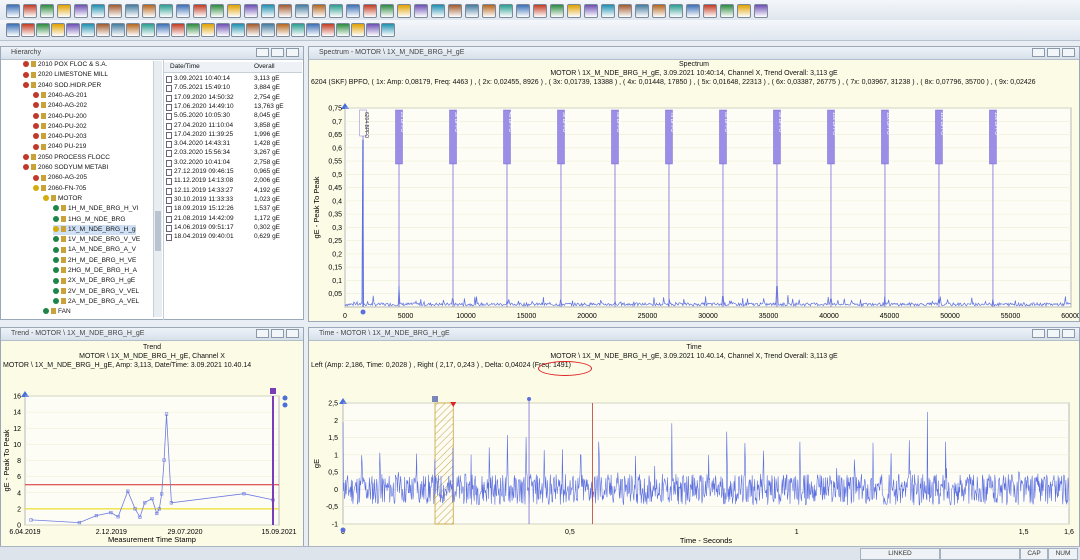 This screenshot has height=560, width=1080. Describe the element at coordinates (62, 86) in the screenshot. I see `tree-item: 2040 SOD.HIDR.PER` at that location.